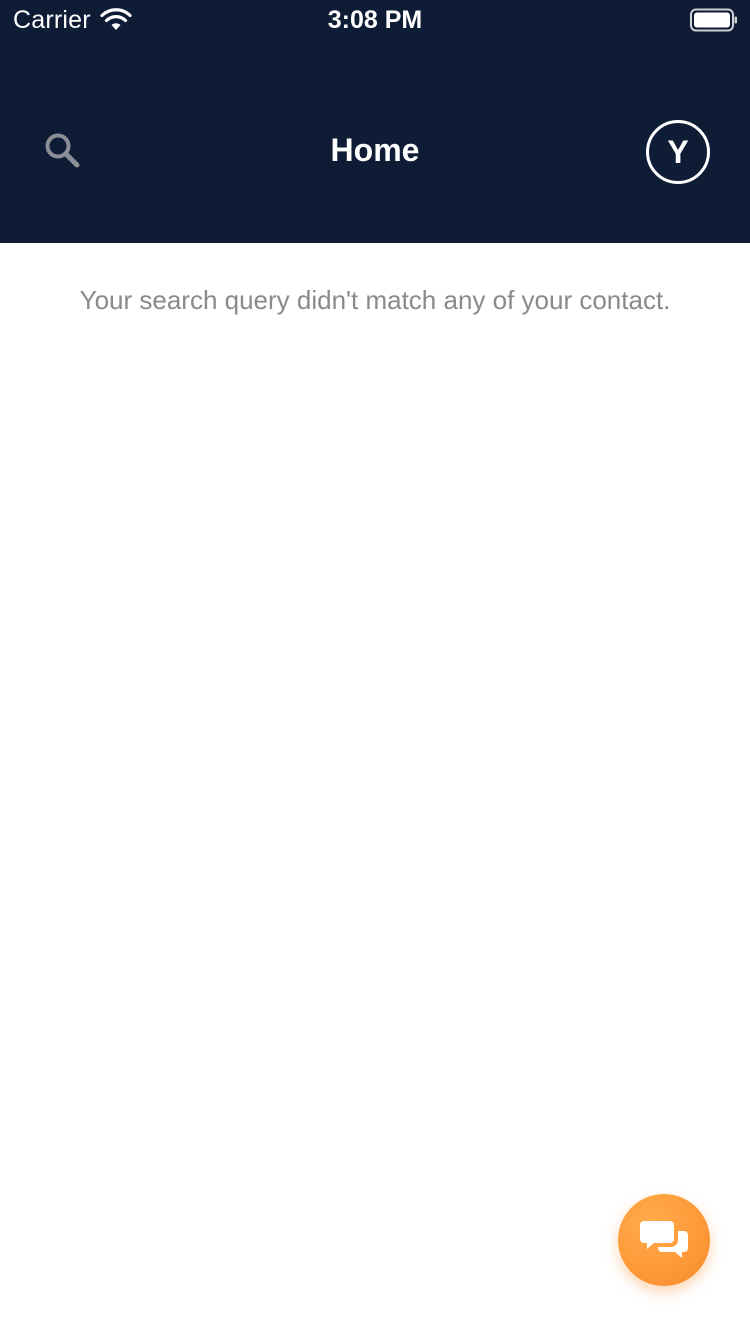 The width and height of the screenshot is (750, 1334). I want to click on status-time: 3:08 PM, so click(375, 20).